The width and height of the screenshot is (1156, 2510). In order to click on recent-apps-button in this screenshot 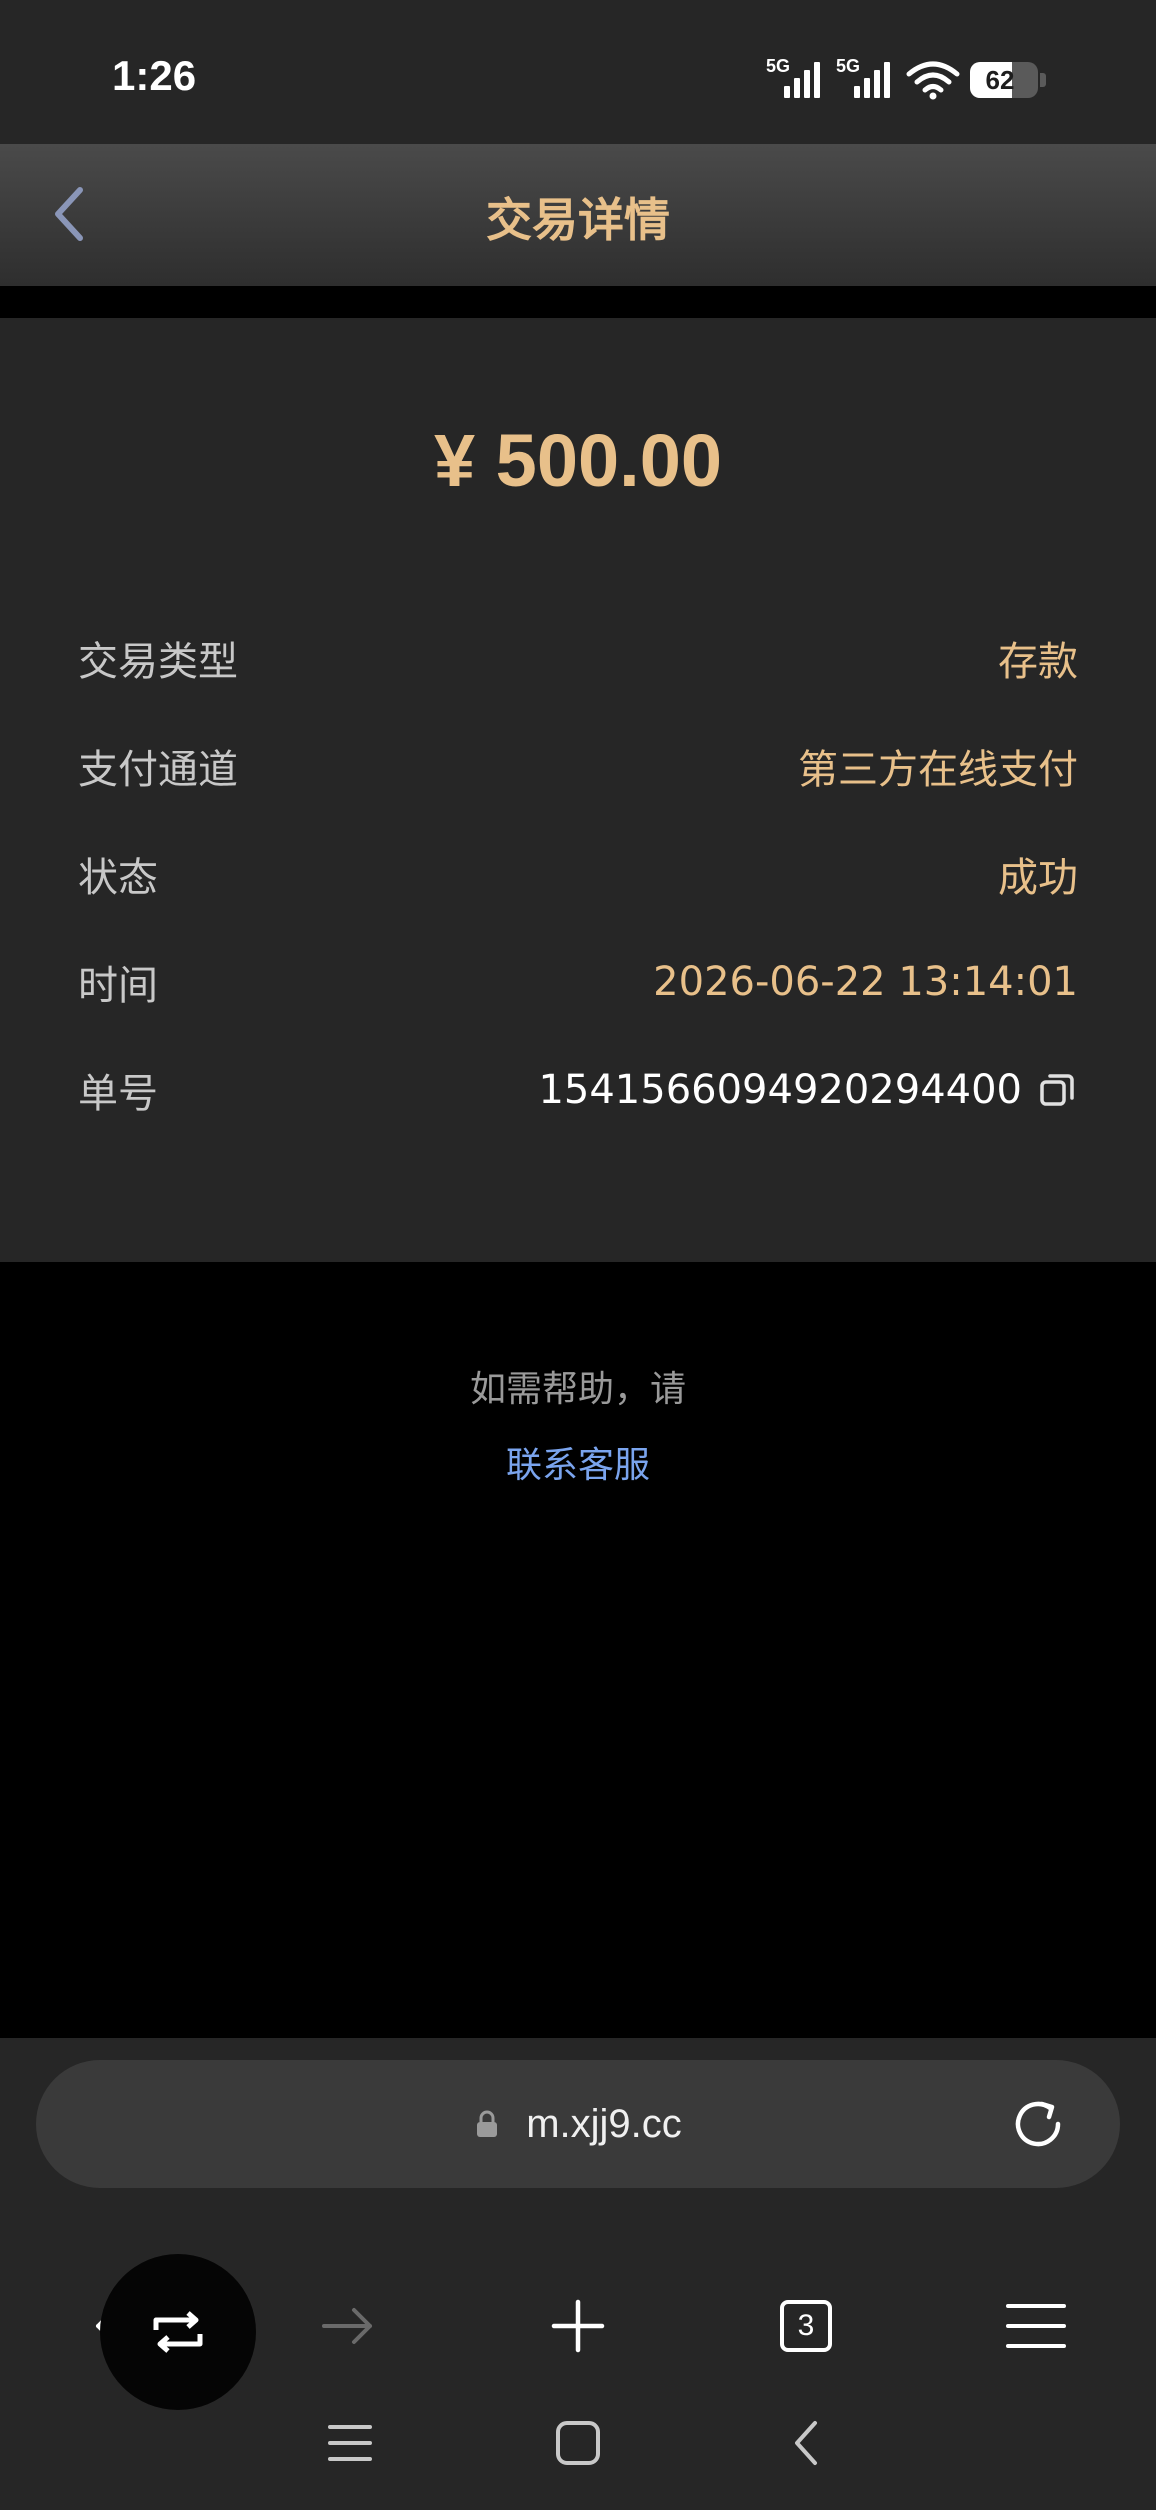, I will do `click(350, 2443)`.